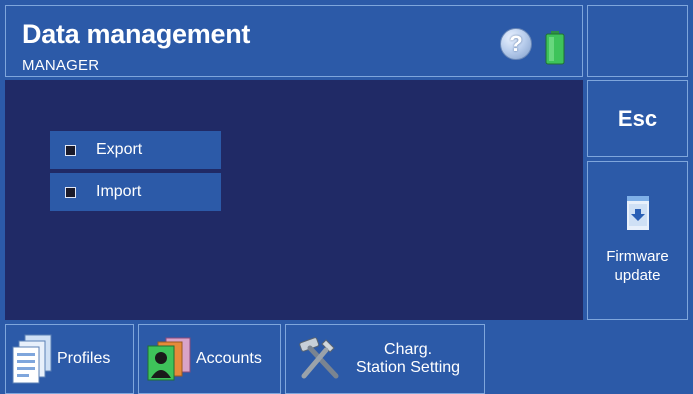  Describe the element at coordinates (229, 358) in the screenshot. I see `tab-accounts-label: Accounts` at that location.